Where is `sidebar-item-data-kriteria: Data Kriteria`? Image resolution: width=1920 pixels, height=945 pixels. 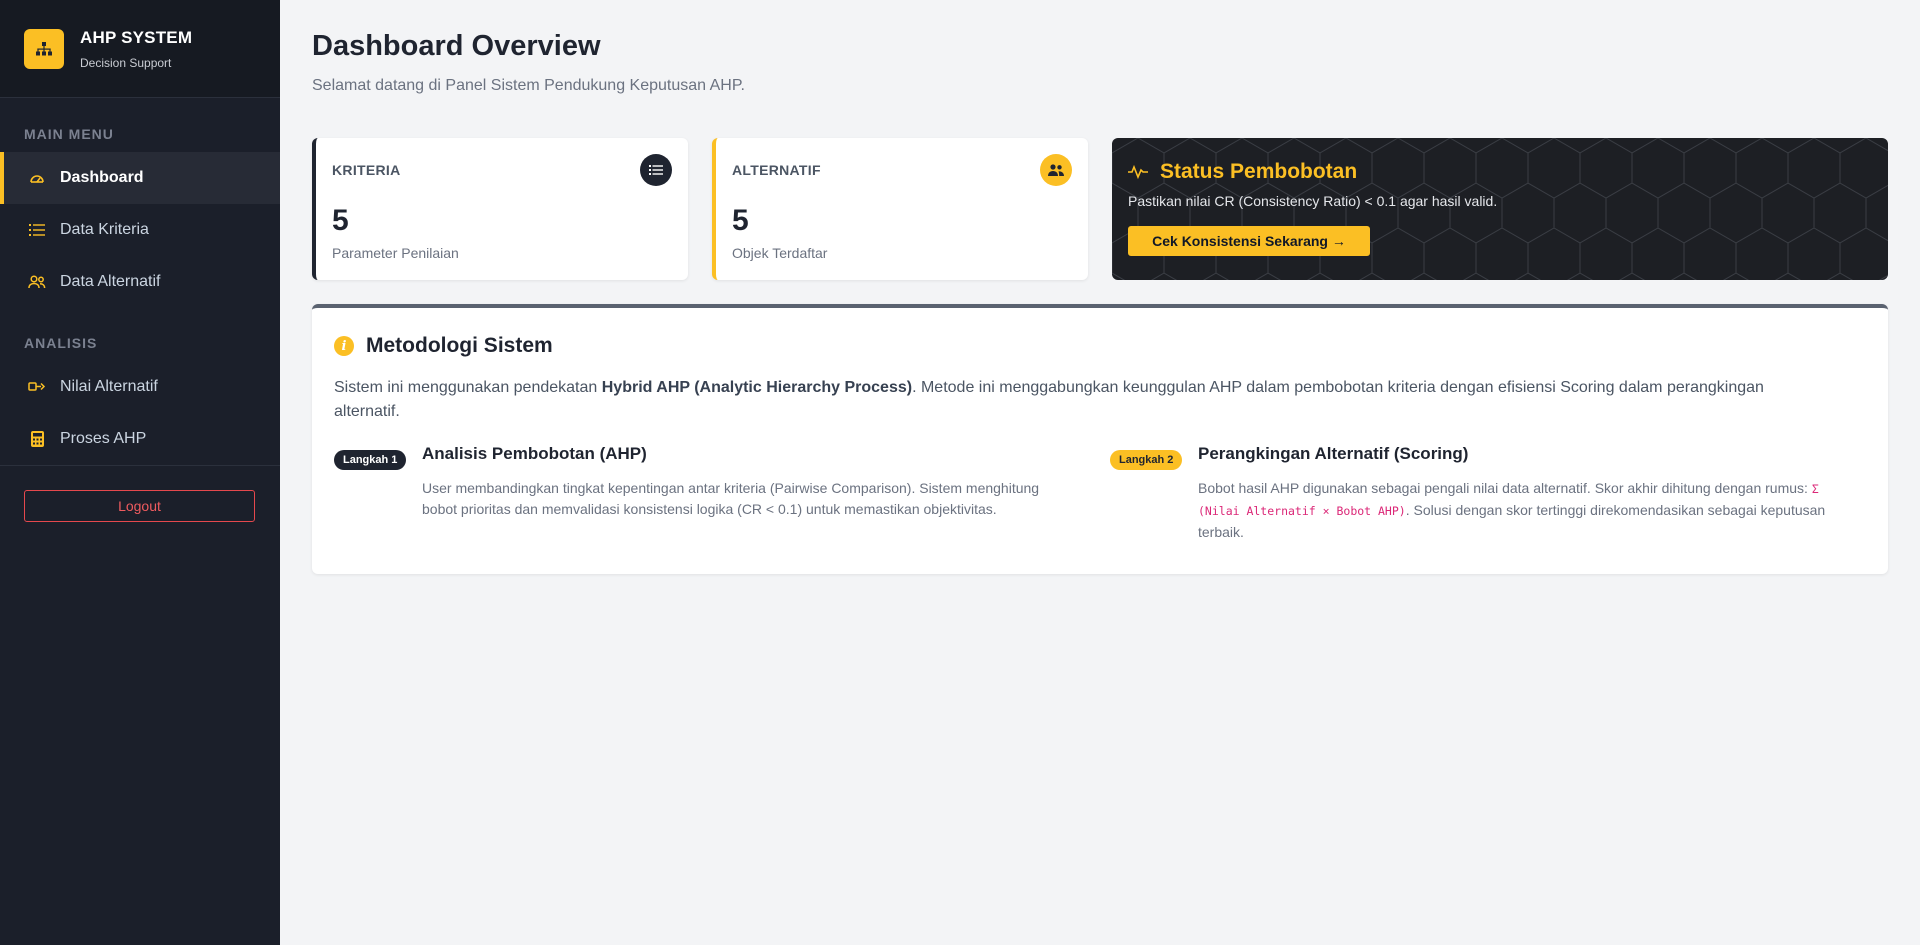
sidebar-item-data-kriteria: Data Kriteria is located at coordinates (140, 230).